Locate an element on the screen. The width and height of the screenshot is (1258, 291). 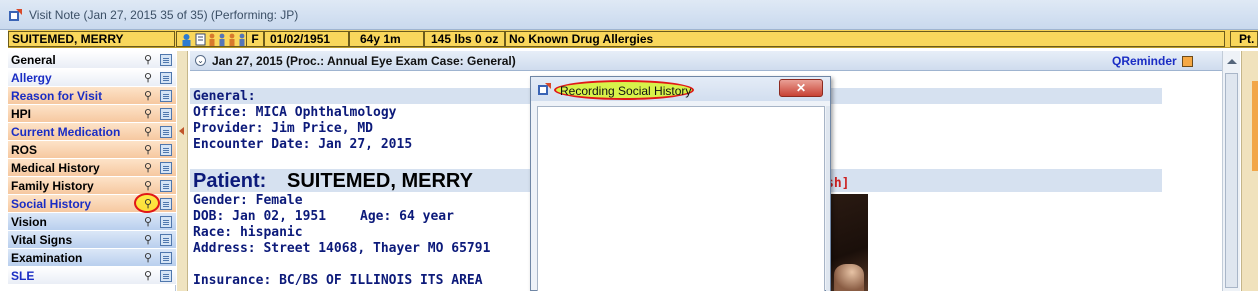
banner-allergies: No Known Drug Allergies is located at coordinates (865, 39).